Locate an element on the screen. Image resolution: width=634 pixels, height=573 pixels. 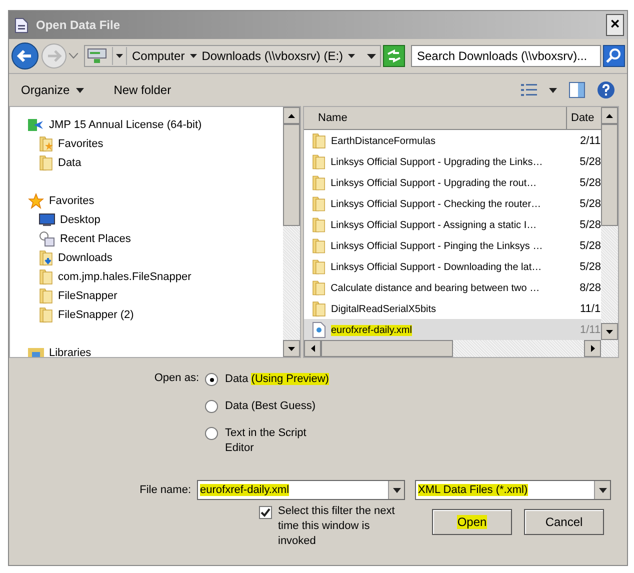
document-icon is located at coordinates (21, 25).